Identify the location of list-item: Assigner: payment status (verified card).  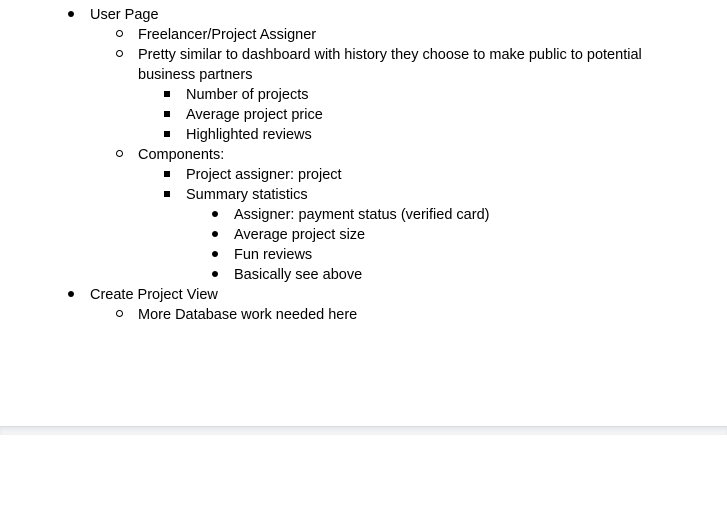
(363, 215).